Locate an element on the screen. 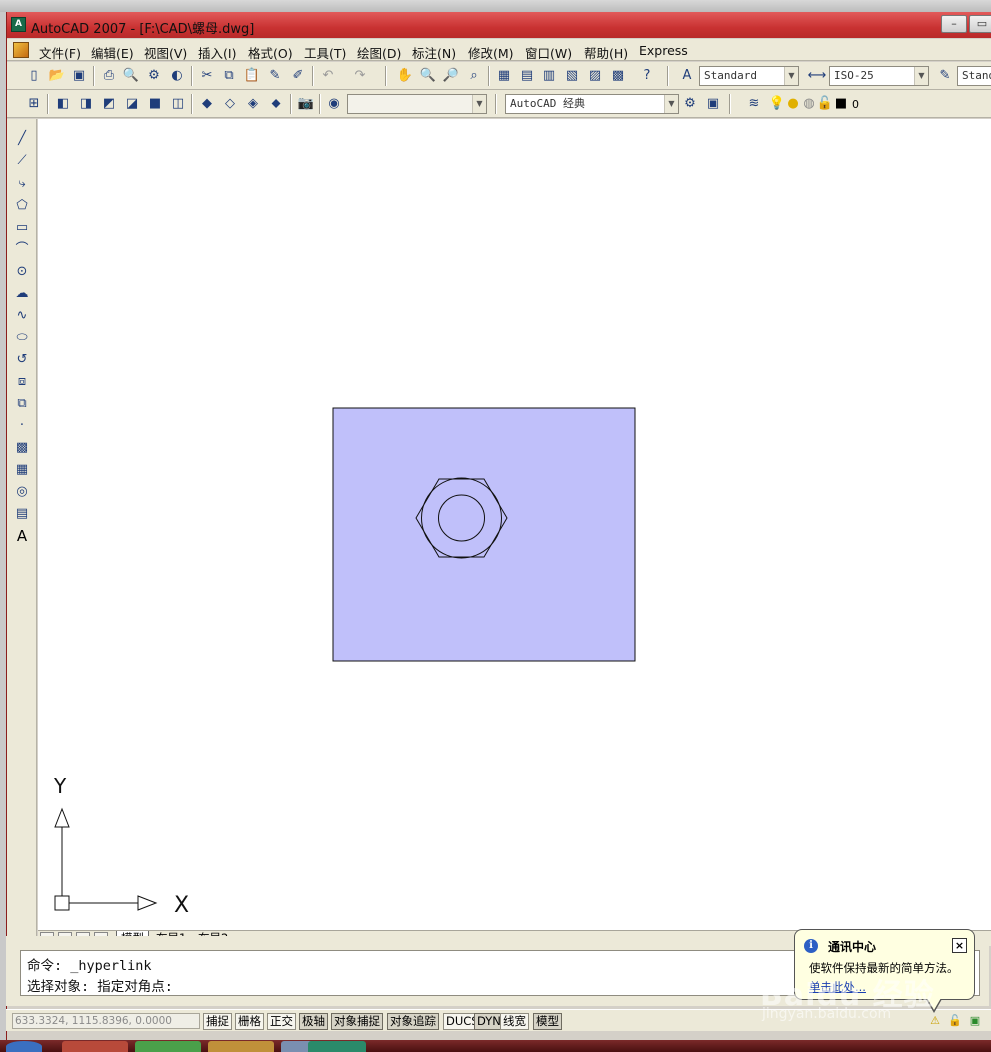  ellipse-icon: ⬭ is located at coordinates (22, 338).